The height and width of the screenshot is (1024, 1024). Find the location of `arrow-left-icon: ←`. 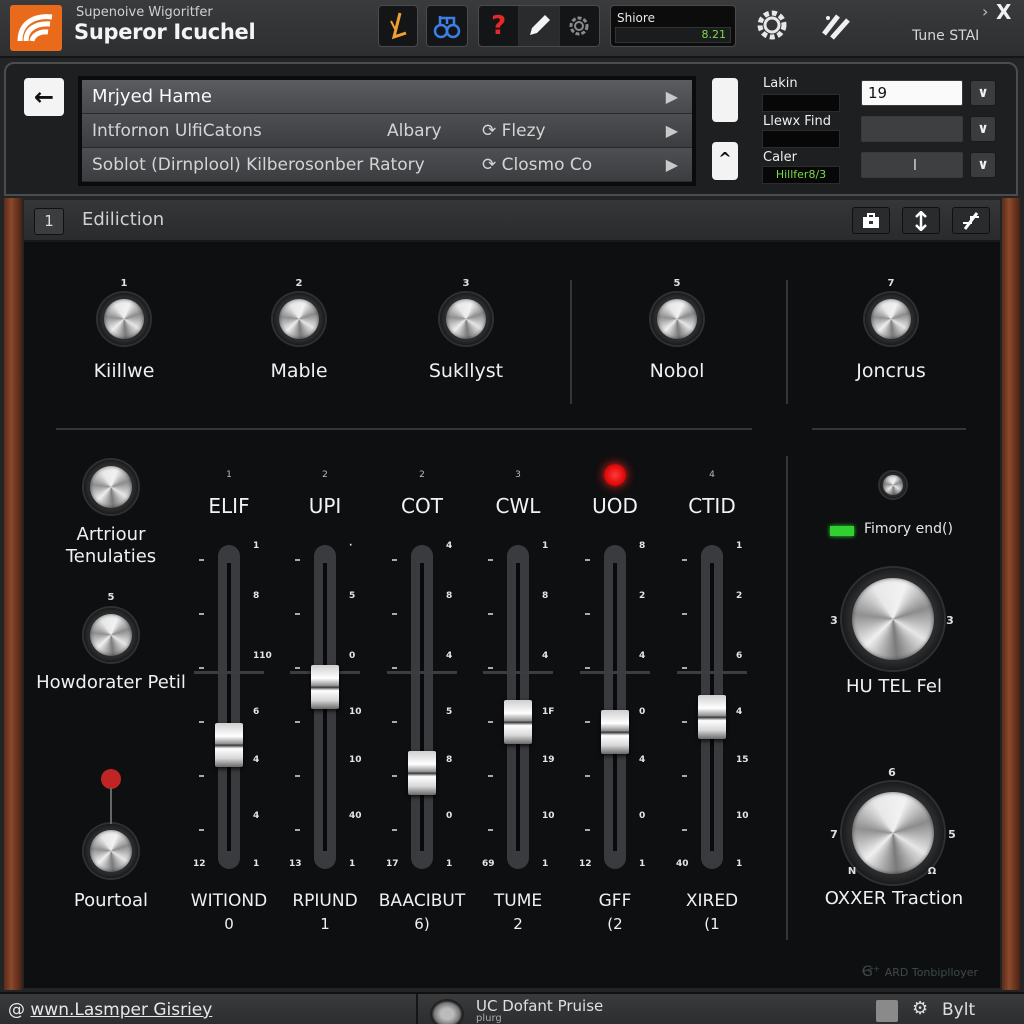

arrow-left-icon: ← is located at coordinates (44, 97).